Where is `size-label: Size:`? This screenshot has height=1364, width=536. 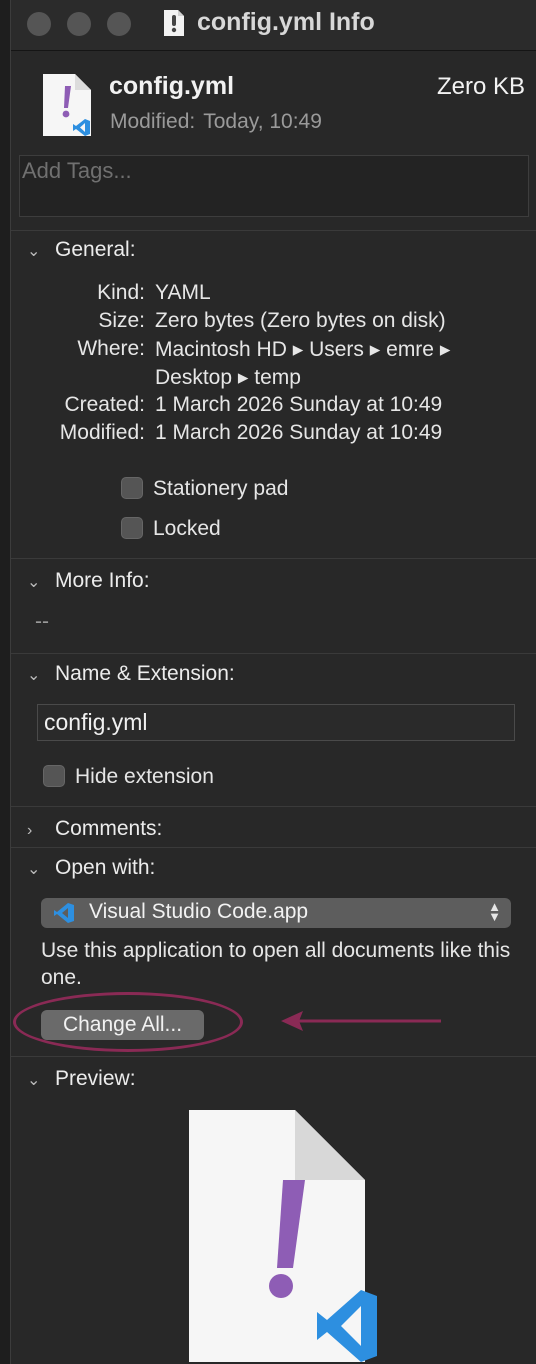 size-label: Size: is located at coordinates (121, 320).